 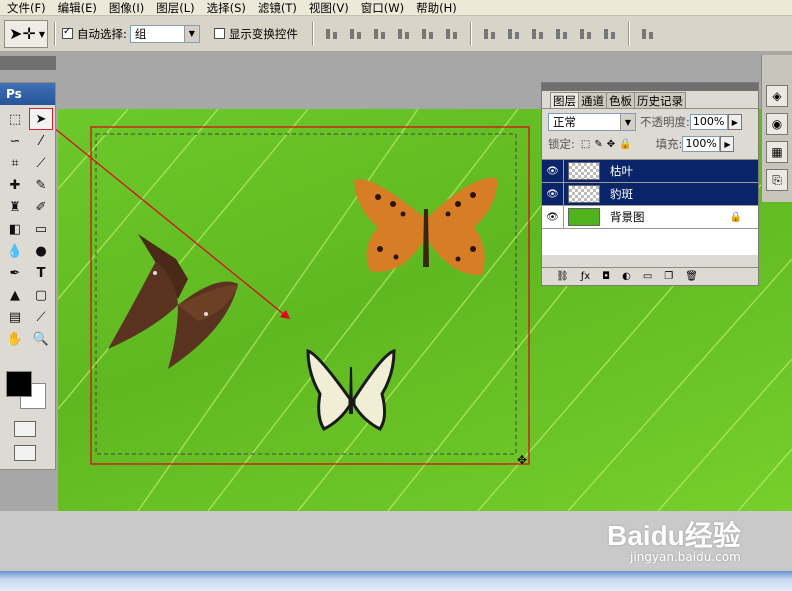 I want to click on layers-dock-icon: ◈, so click(x=777, y=96).